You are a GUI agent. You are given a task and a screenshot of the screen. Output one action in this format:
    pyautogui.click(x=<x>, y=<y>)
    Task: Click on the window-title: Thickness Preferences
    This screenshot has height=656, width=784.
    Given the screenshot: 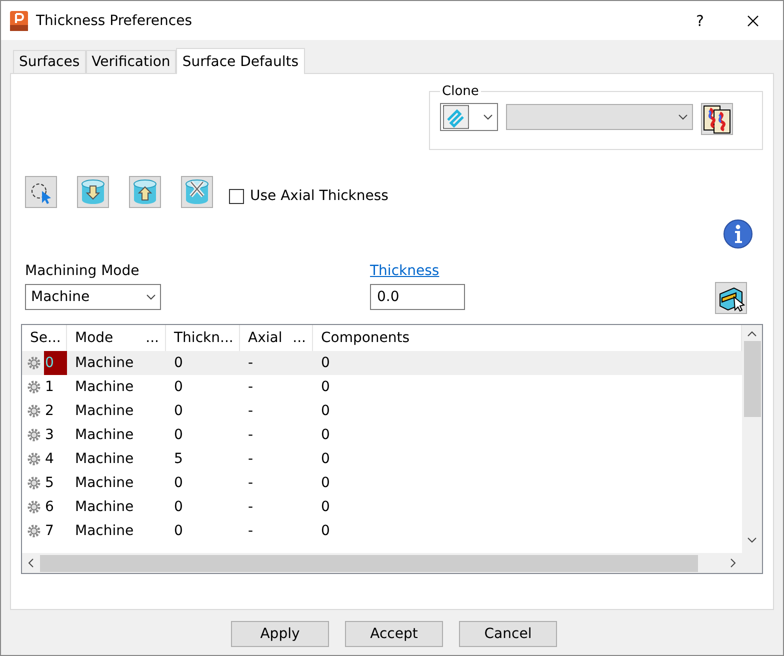 What is the action you would take?
    pyautogui.click(x=114, y=20)
    